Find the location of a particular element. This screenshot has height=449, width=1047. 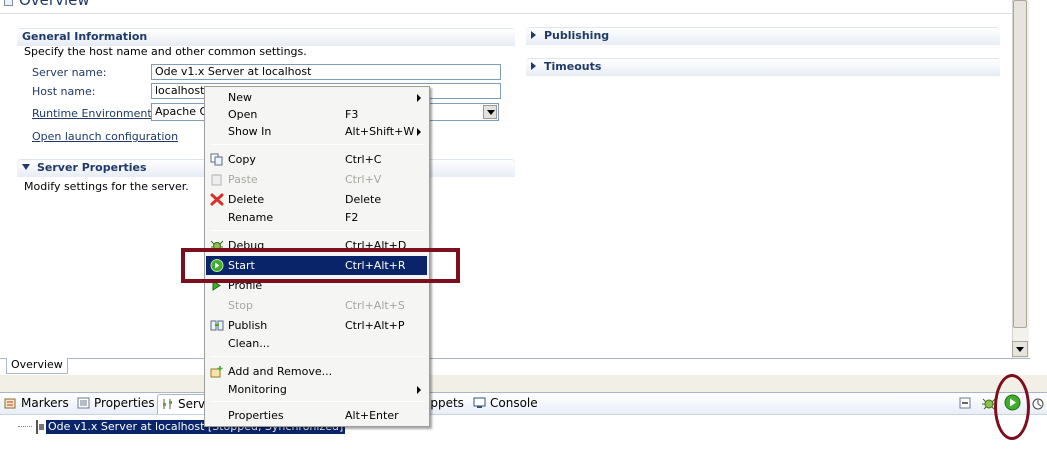

open-launch-configuration-link: Open launch configuration is located at coordinates (105, 136).